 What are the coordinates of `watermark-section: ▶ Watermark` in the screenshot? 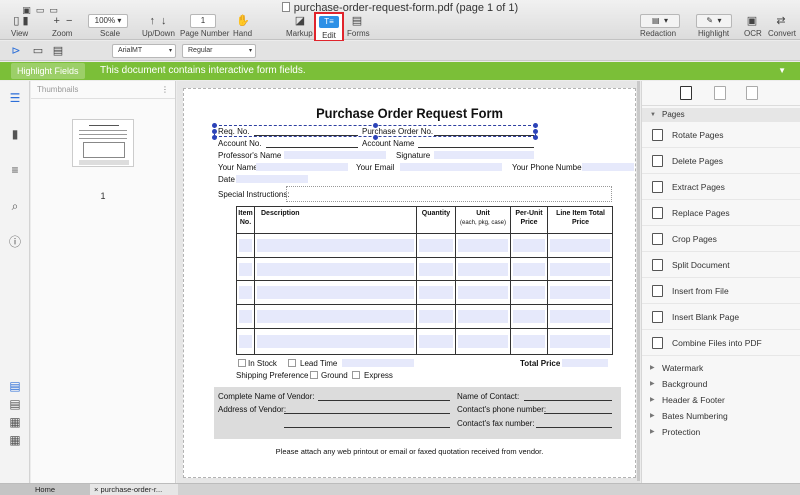 It's located at (721, 368).